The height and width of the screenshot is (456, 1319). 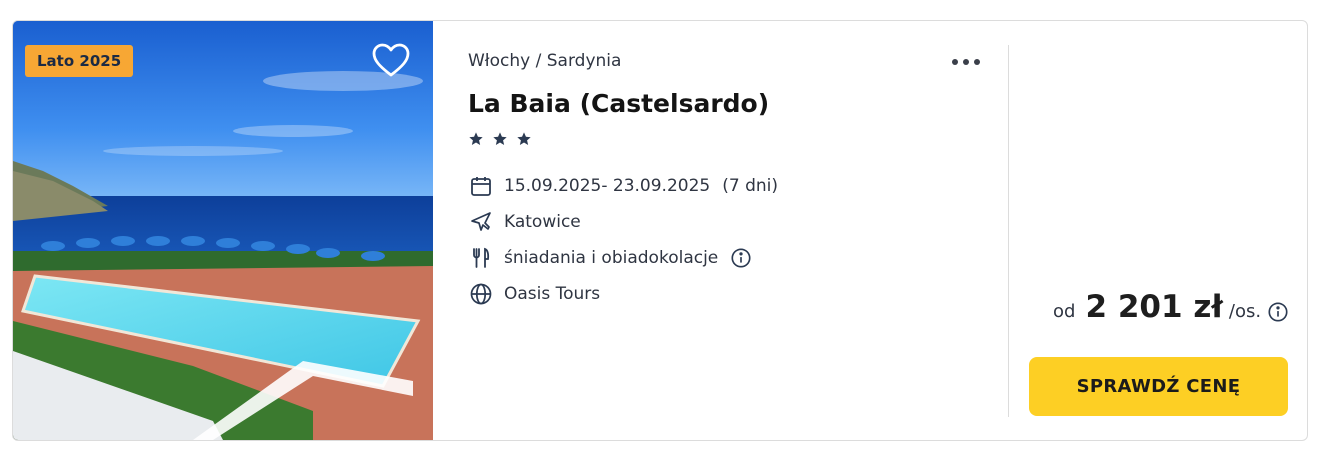 I want to click on board-row: śniadania i obiadokolacje, so click(x=610, y=258).